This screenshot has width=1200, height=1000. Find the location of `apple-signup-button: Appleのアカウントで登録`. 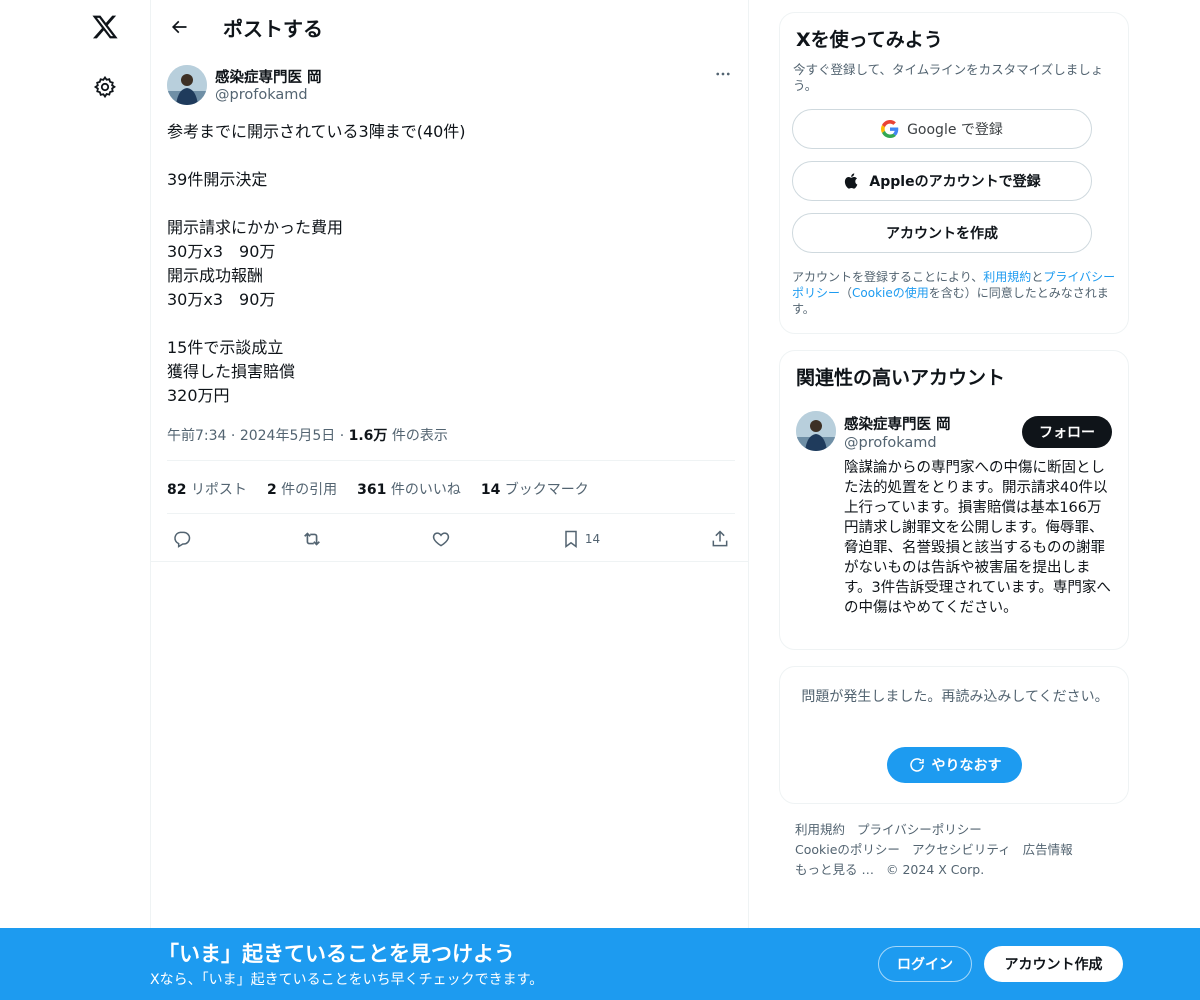

apple-signup-button: Appleのアカウントで登録 is located at coordinates (942, 181).